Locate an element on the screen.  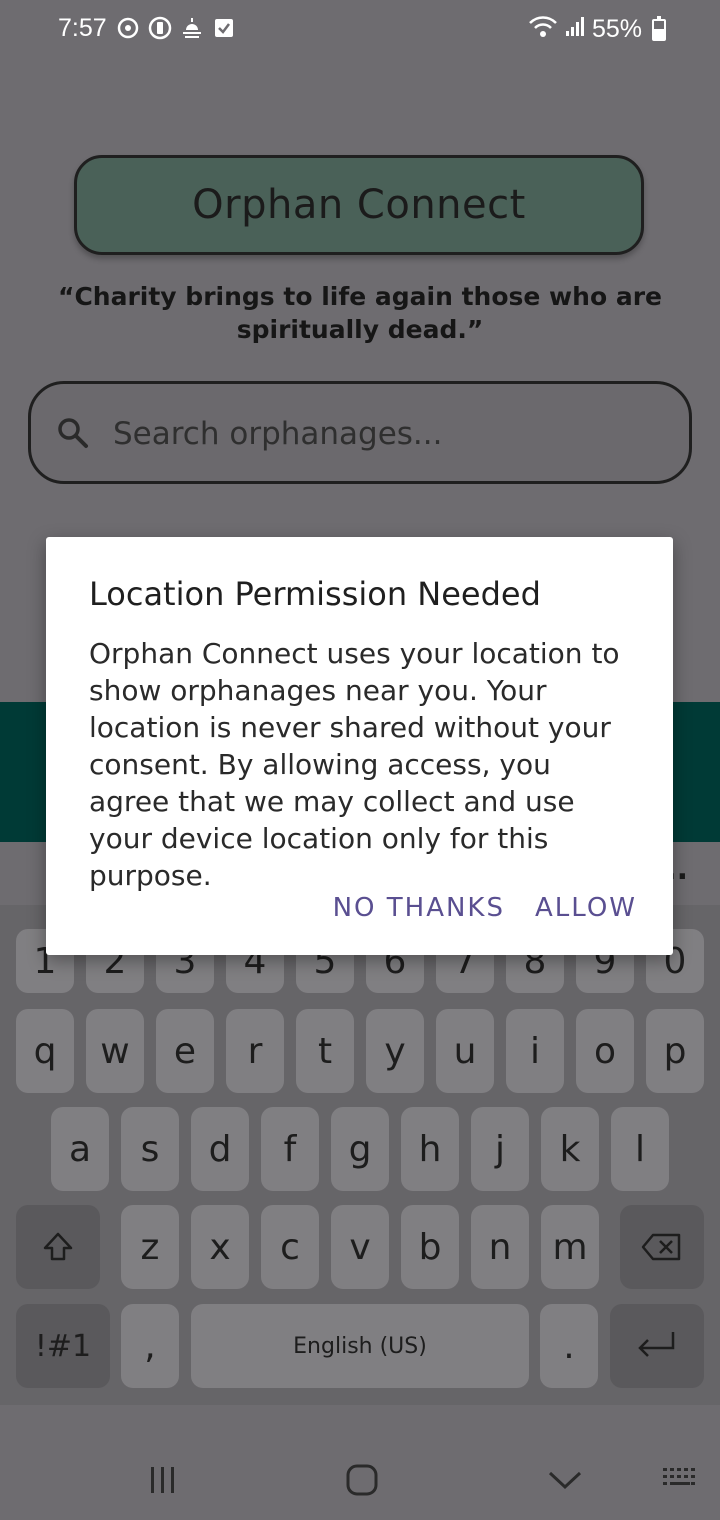
key-s: s is located at coordinates (150, 1149).